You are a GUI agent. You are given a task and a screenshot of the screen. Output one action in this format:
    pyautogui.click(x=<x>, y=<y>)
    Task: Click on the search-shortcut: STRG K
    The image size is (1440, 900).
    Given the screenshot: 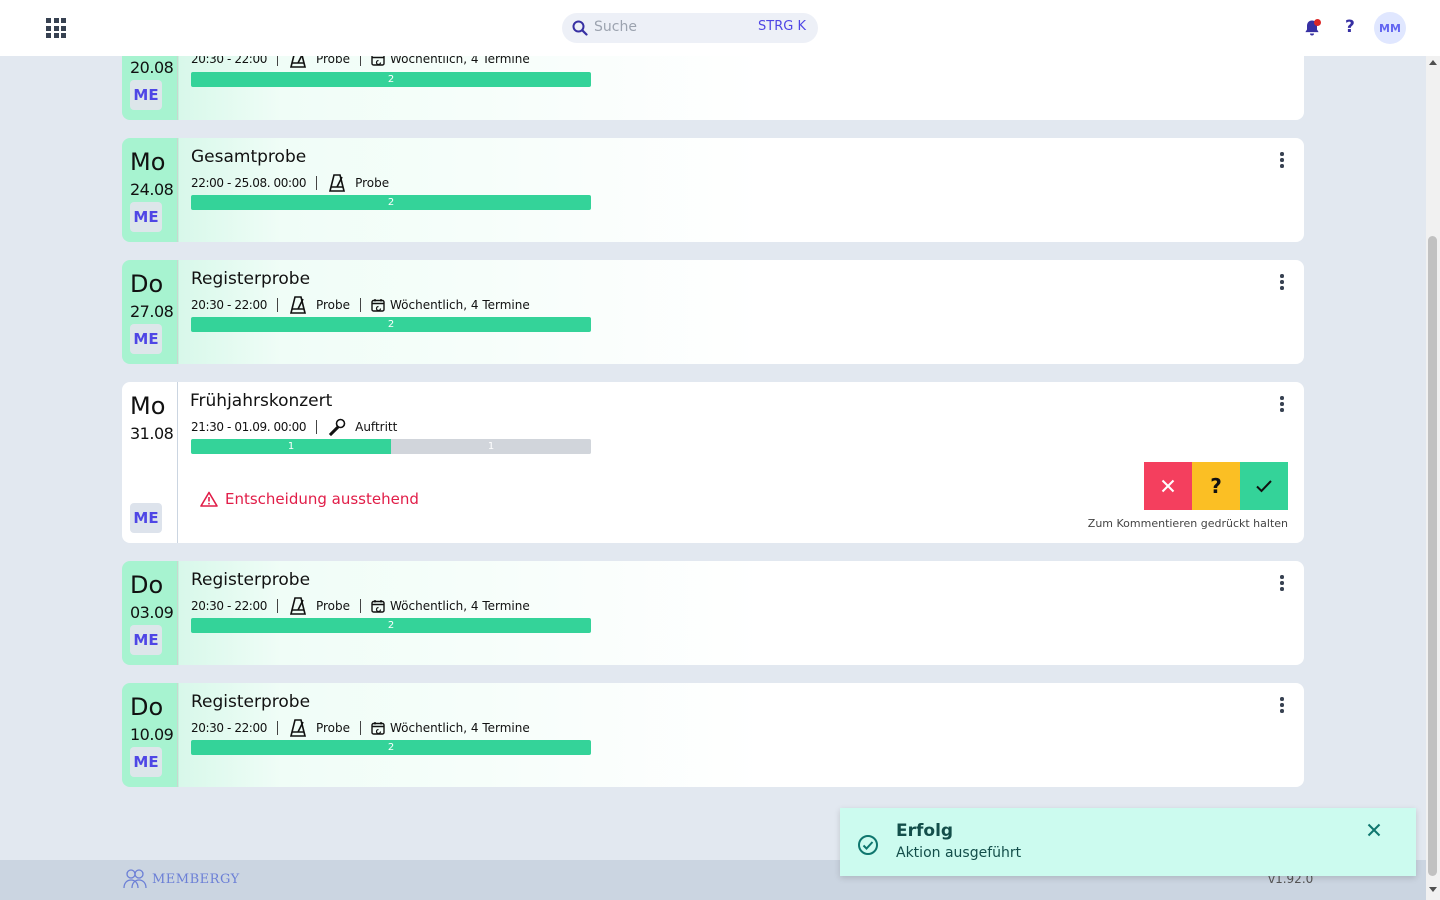 What is the action you would take?
    pyautogui.click(x=782, y=26)
    